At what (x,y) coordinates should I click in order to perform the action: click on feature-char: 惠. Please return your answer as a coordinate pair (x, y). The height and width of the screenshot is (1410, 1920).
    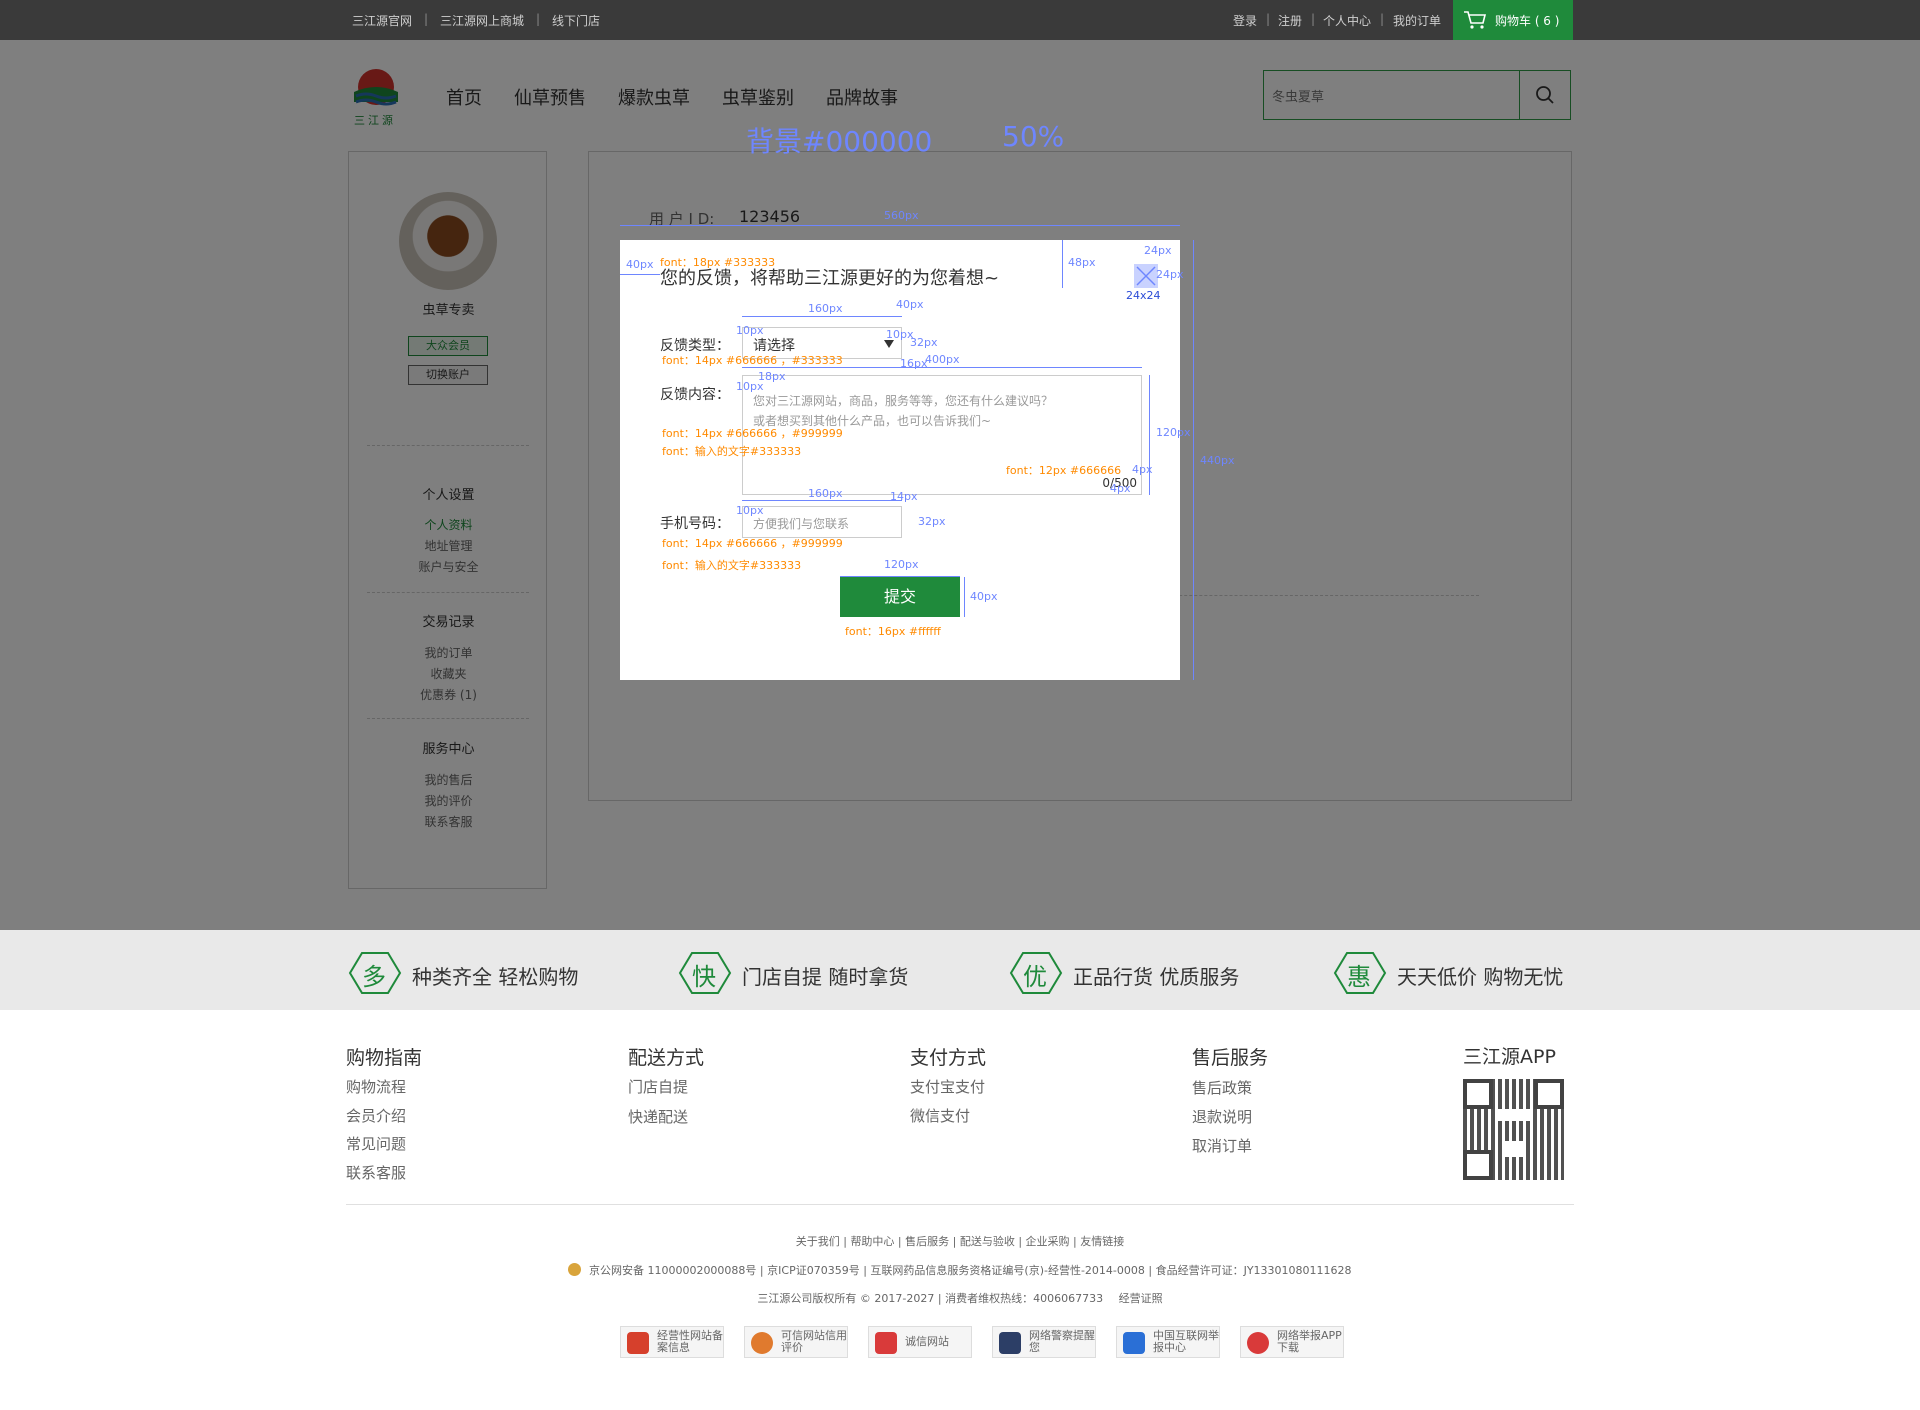
    Looking at the image, I should click on (1359, 977).